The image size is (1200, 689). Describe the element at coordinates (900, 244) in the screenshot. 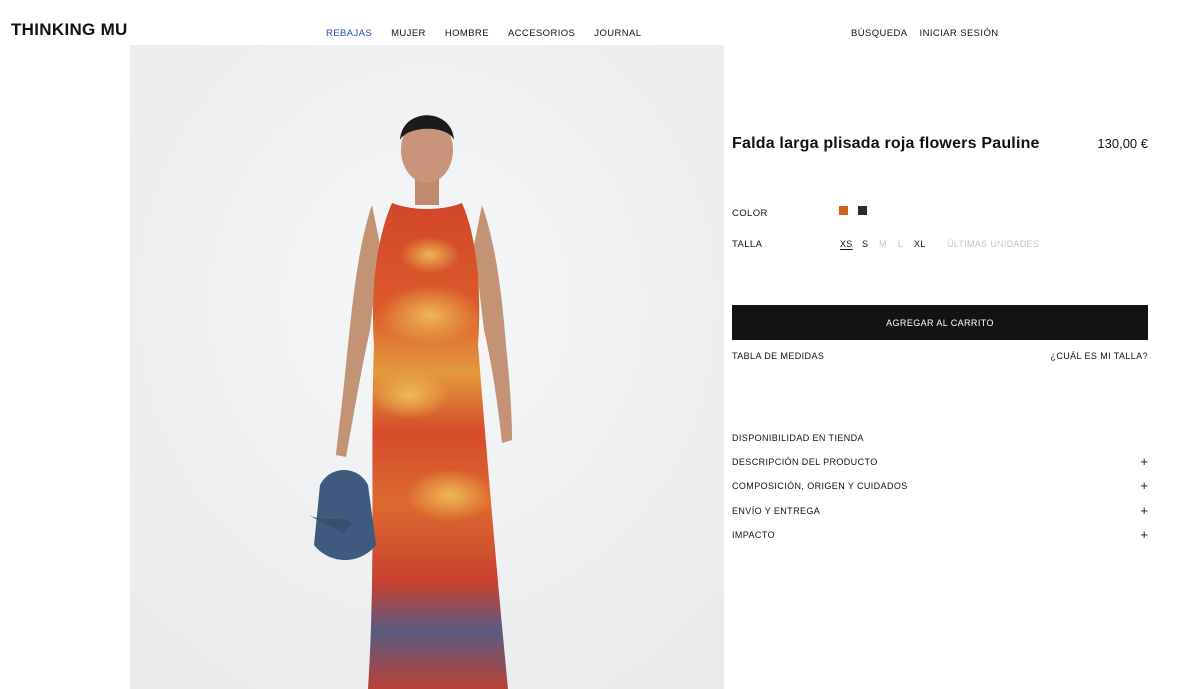

I see `size-option-l: L` at that location.